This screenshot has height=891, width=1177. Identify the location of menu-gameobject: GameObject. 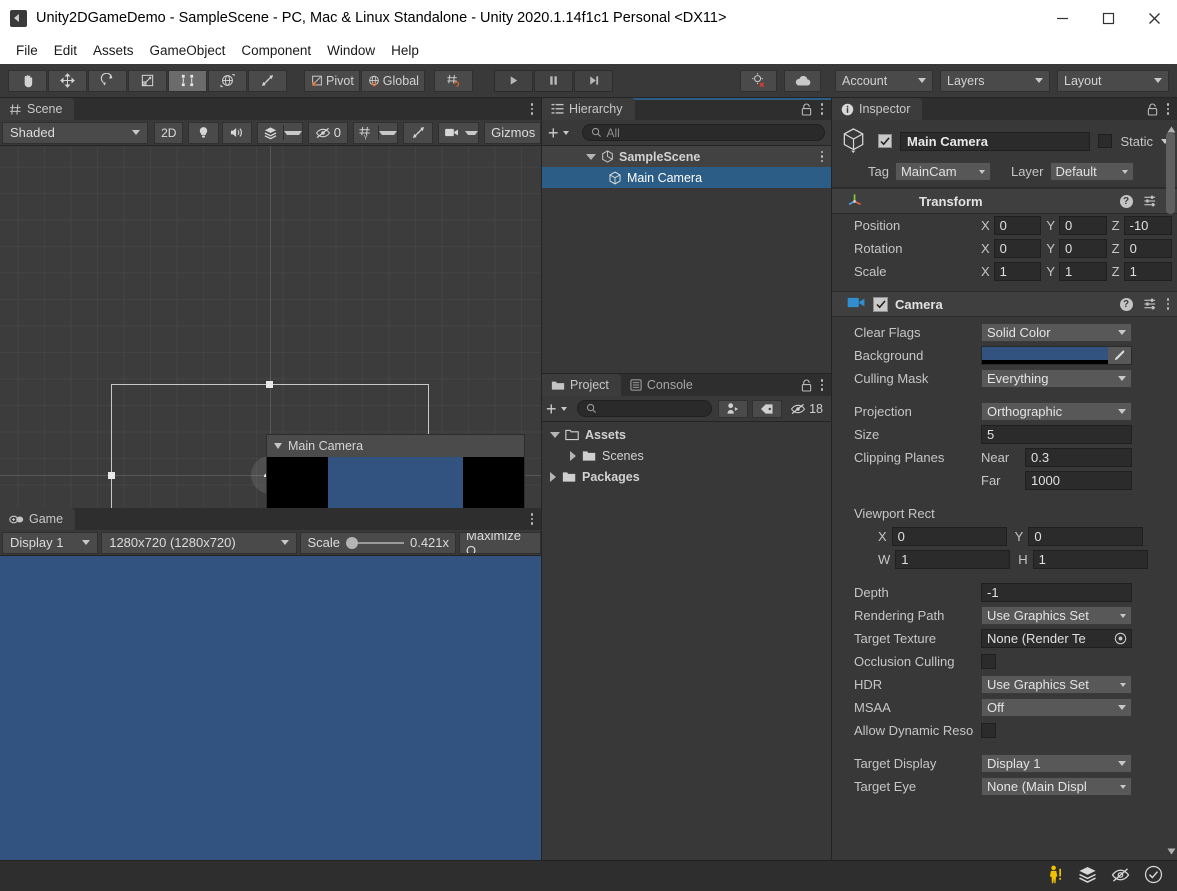
(188, 50).